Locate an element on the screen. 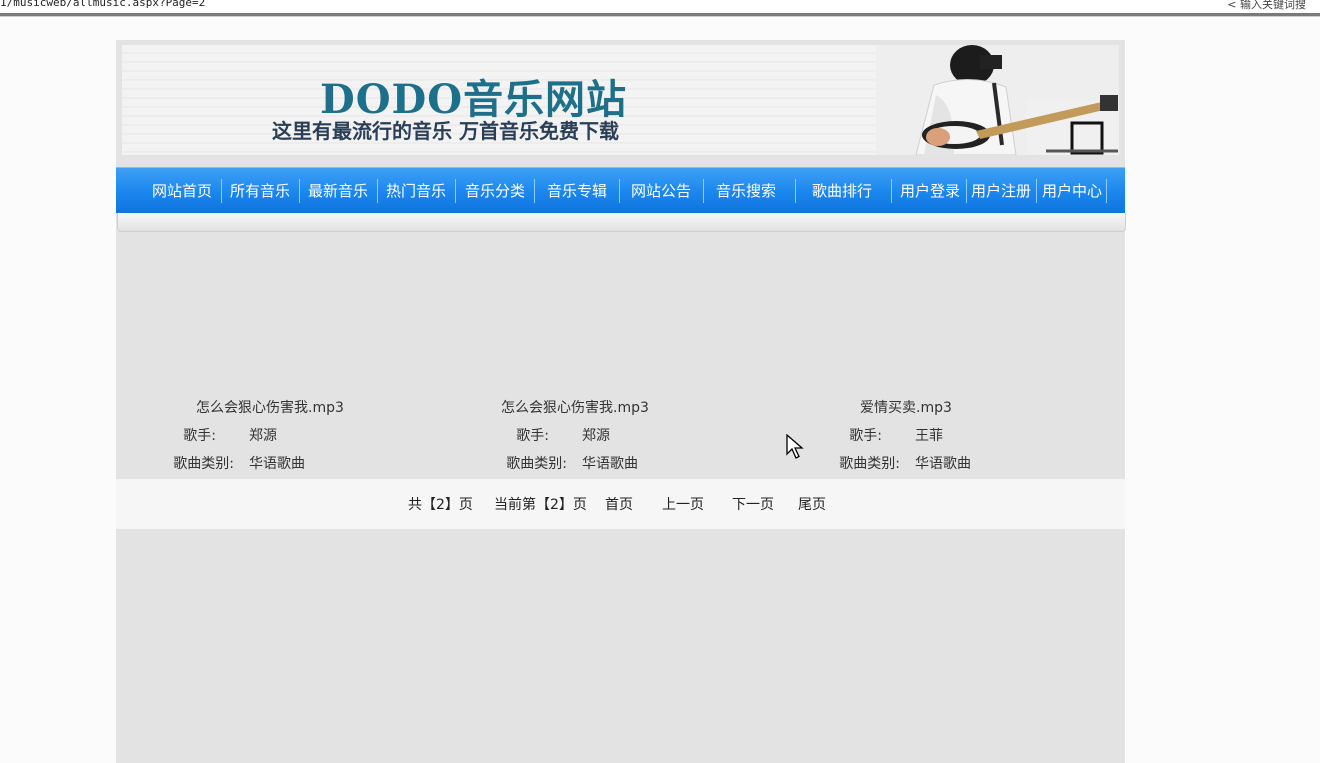  prev-page-link: 上一页 is located at coordinates (683, 504).